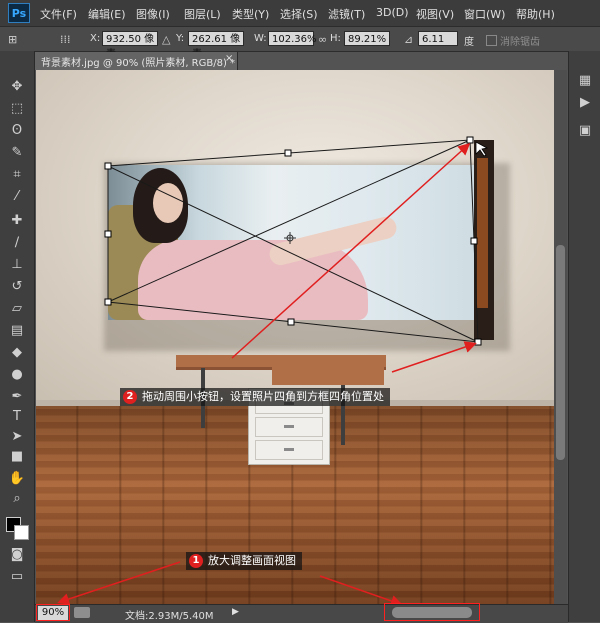 This screenshot has height=623, width=600. Describe the element at coordinates (53, 612) in the screenshot. I see `zoom-highlight-box` at that location.